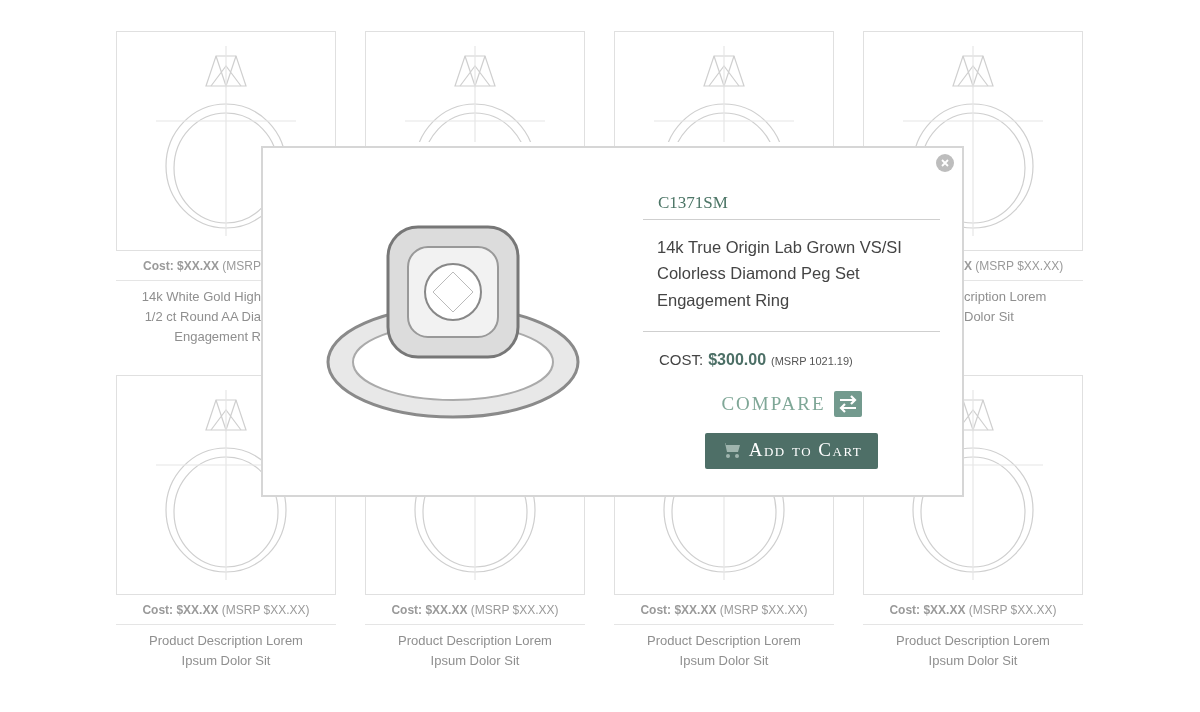 The height and width of the screenshot is (712, 1200). What do you see at coordinates (217, 337) in the screenshot?
I see `product-description: Engagement R` at bounding box center [217, 337].